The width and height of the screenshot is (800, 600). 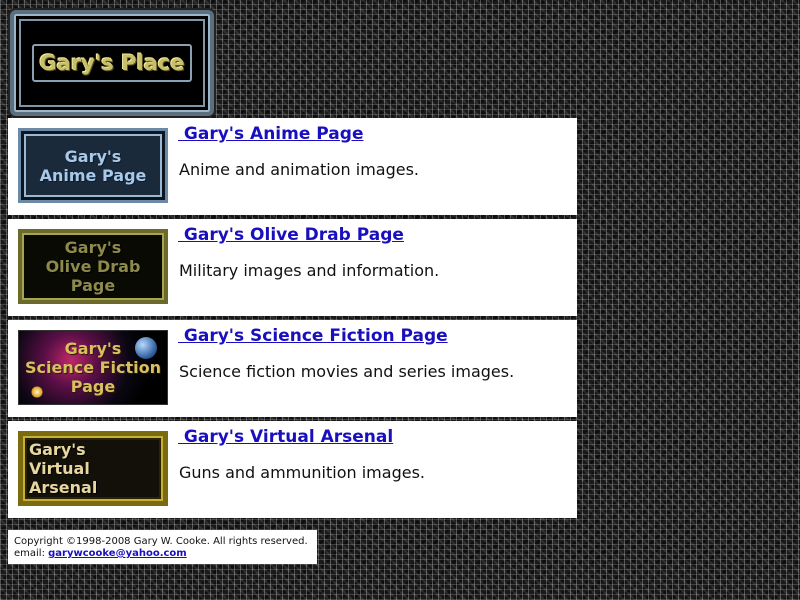 I want to click on email-link: garywcooke@yahoo.com, so click(x=117, y=553).